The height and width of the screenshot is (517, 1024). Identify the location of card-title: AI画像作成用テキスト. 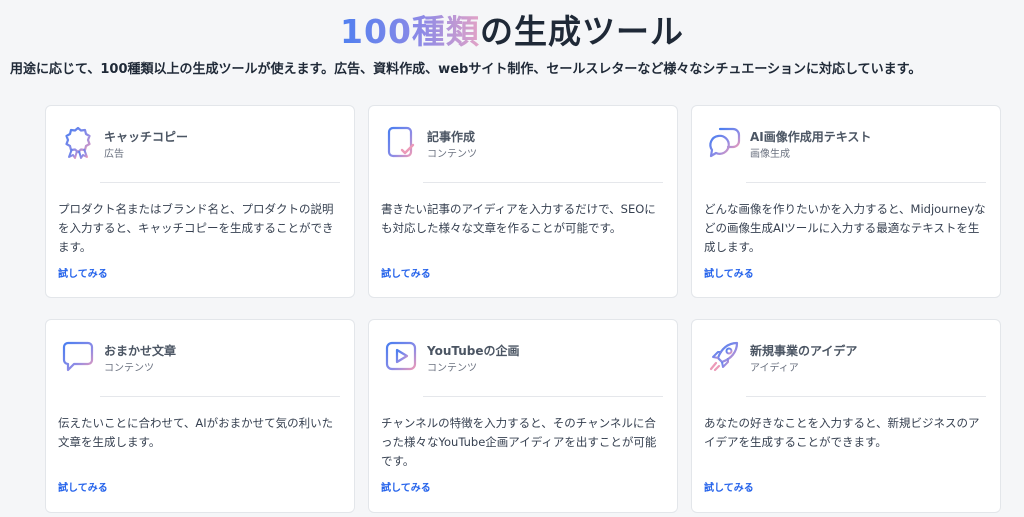
(811, 137).